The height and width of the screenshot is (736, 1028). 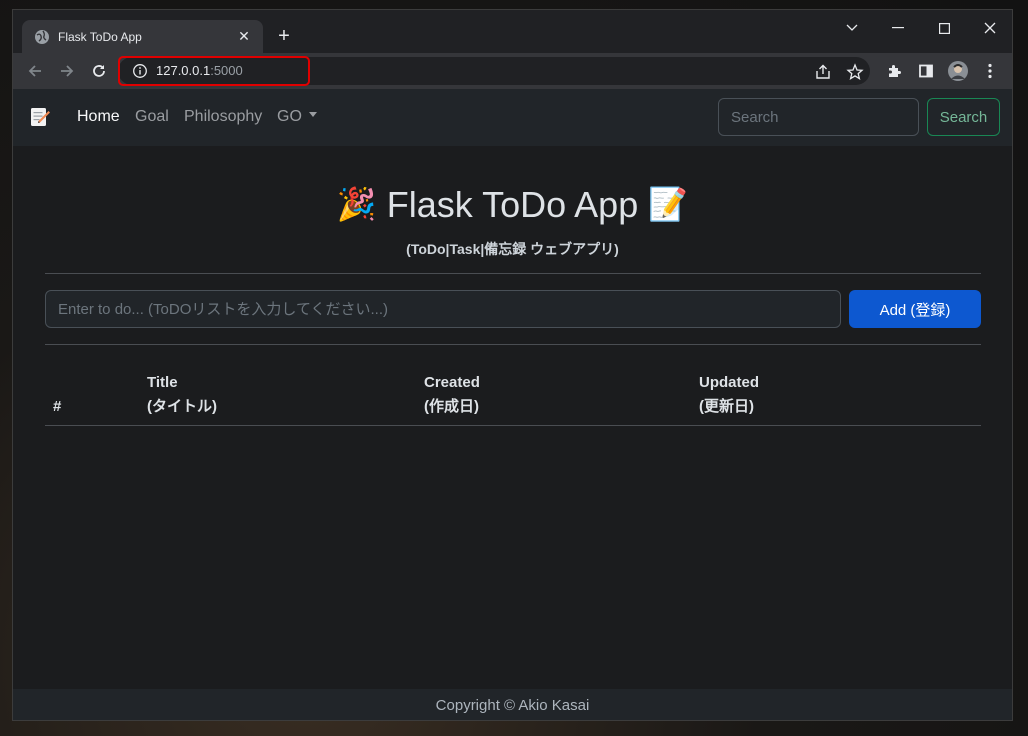 I want to click on nav-go-dropdown: GO, so click(x=297, y=117).